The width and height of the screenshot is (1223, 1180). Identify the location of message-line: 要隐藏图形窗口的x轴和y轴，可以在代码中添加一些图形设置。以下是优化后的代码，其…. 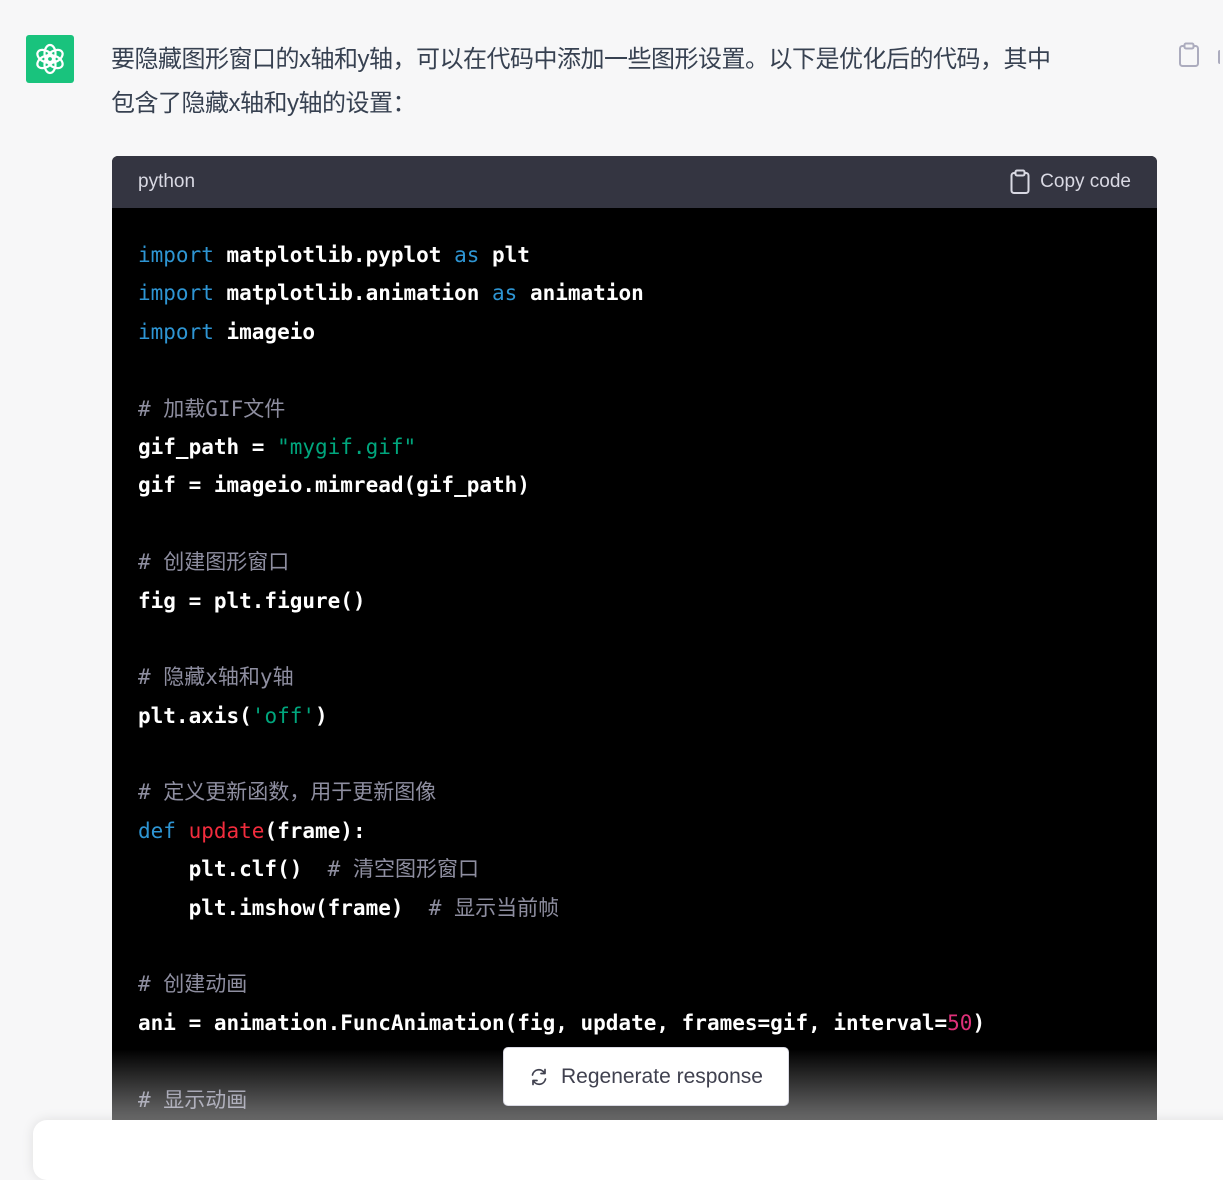
(581, 59).